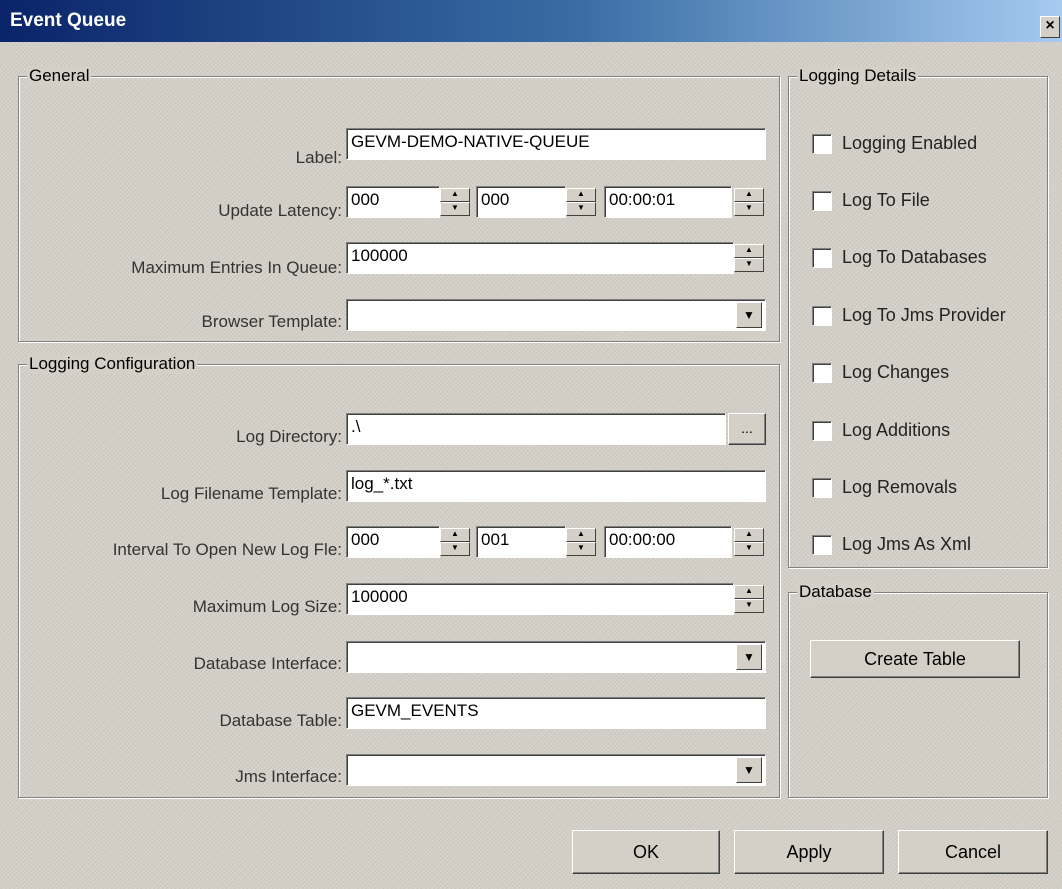  Describe the element at coordinates (556, 486) in the screenshot. I see `log-filename-template-input: log_*.txt` at that location.